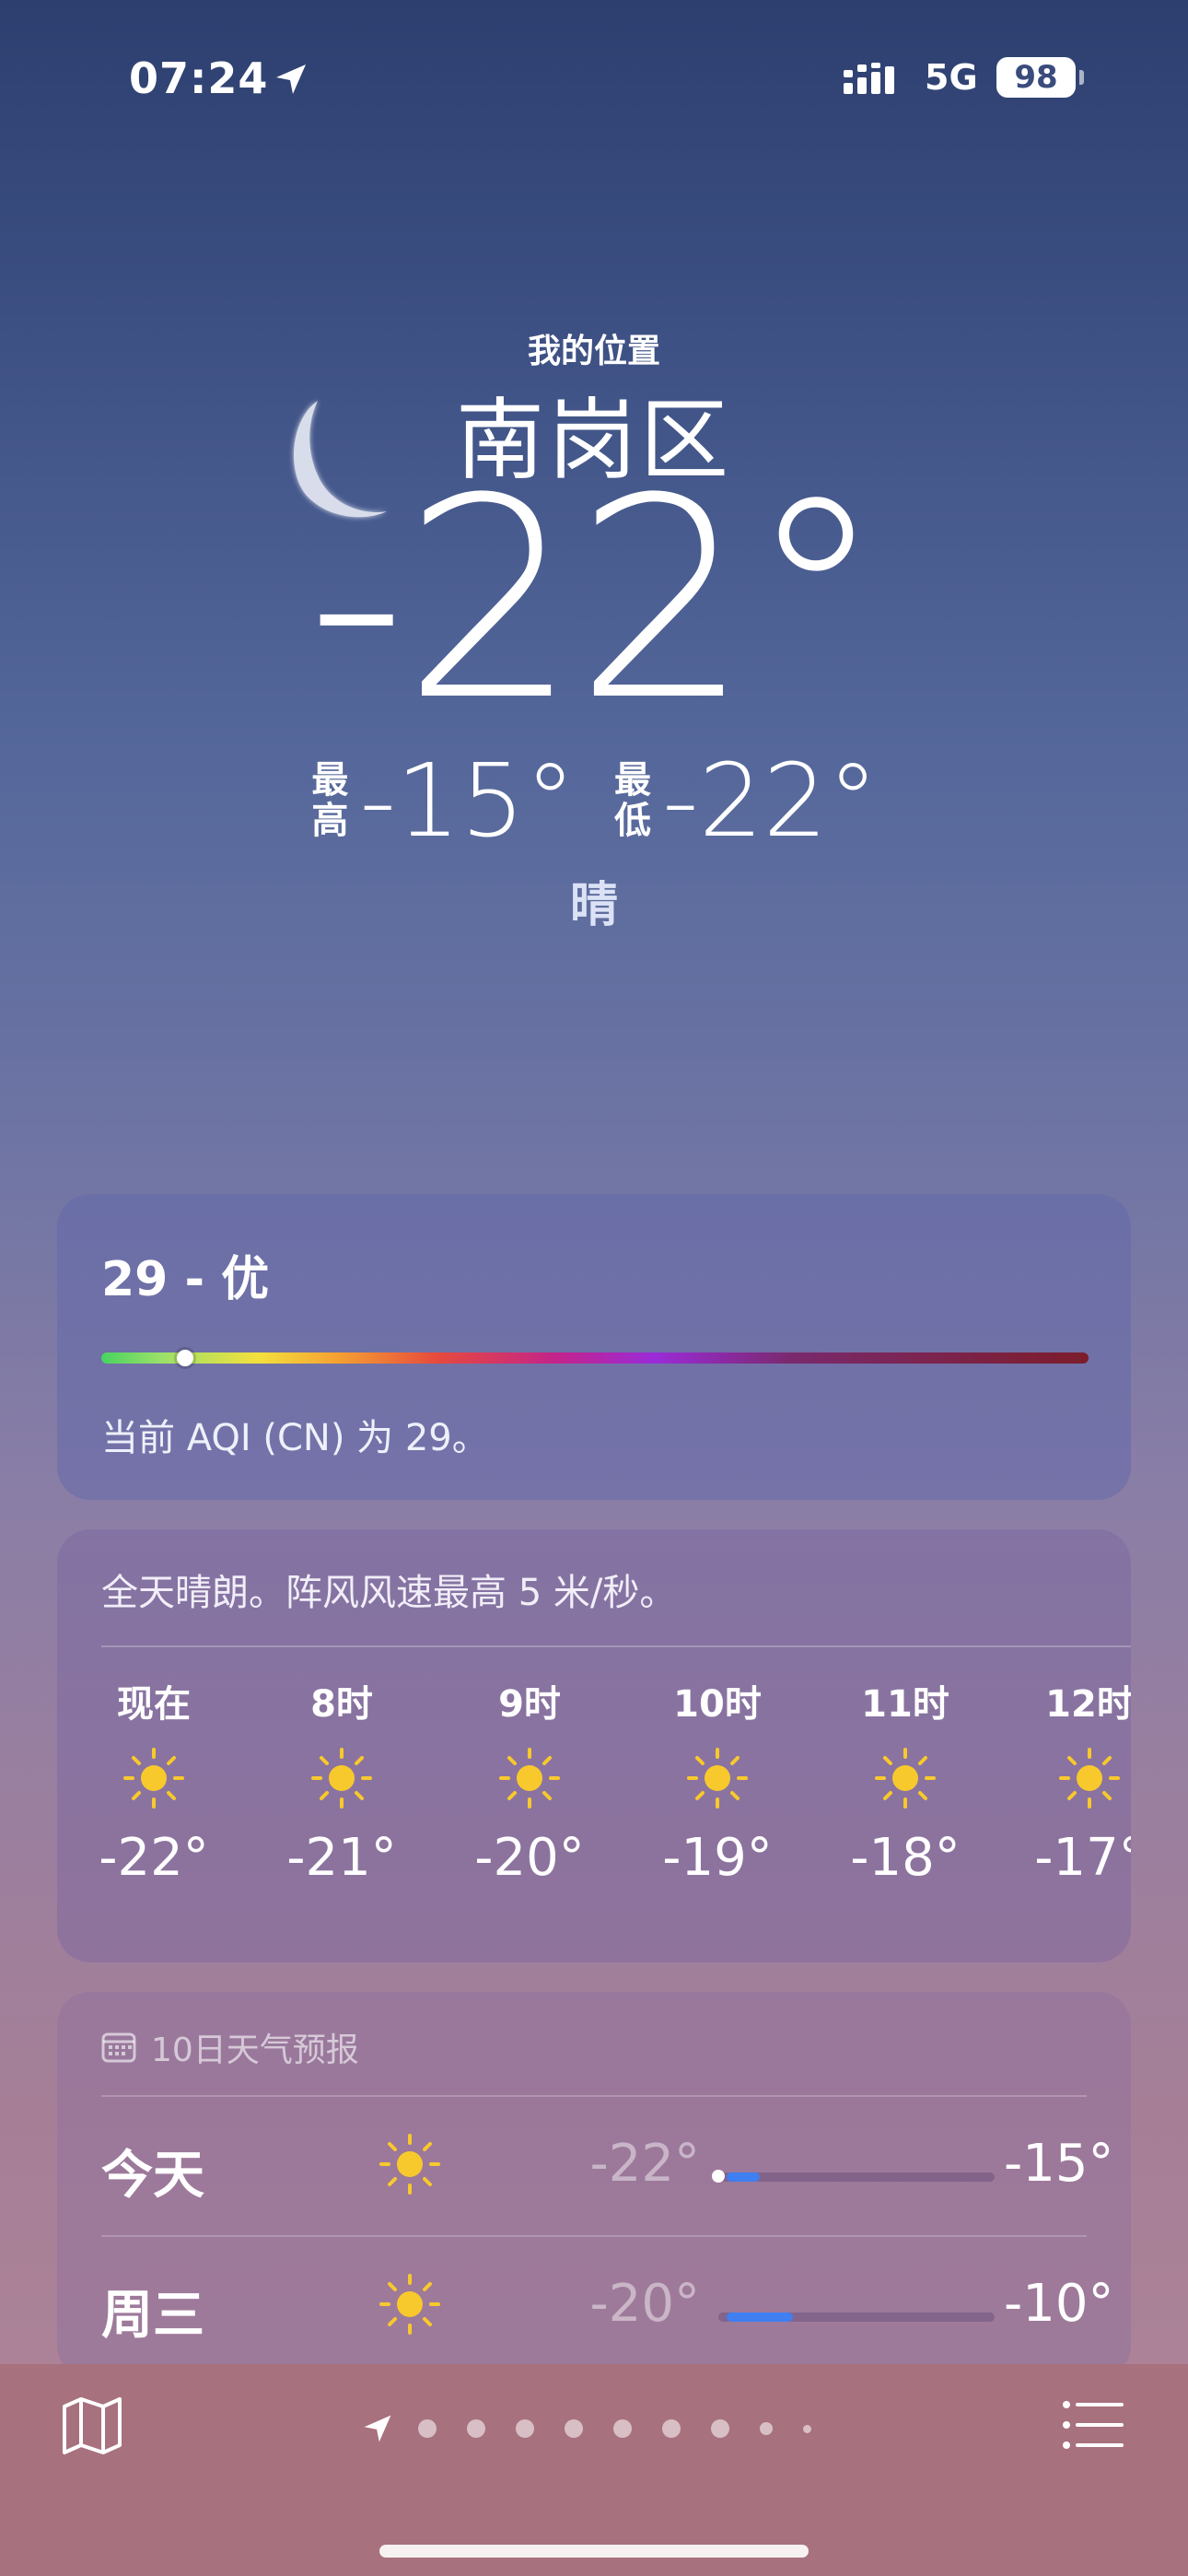  Describe the element at coordinates (154, 1858) in the screenshot. I see `hour-temp: -22°` at that location.